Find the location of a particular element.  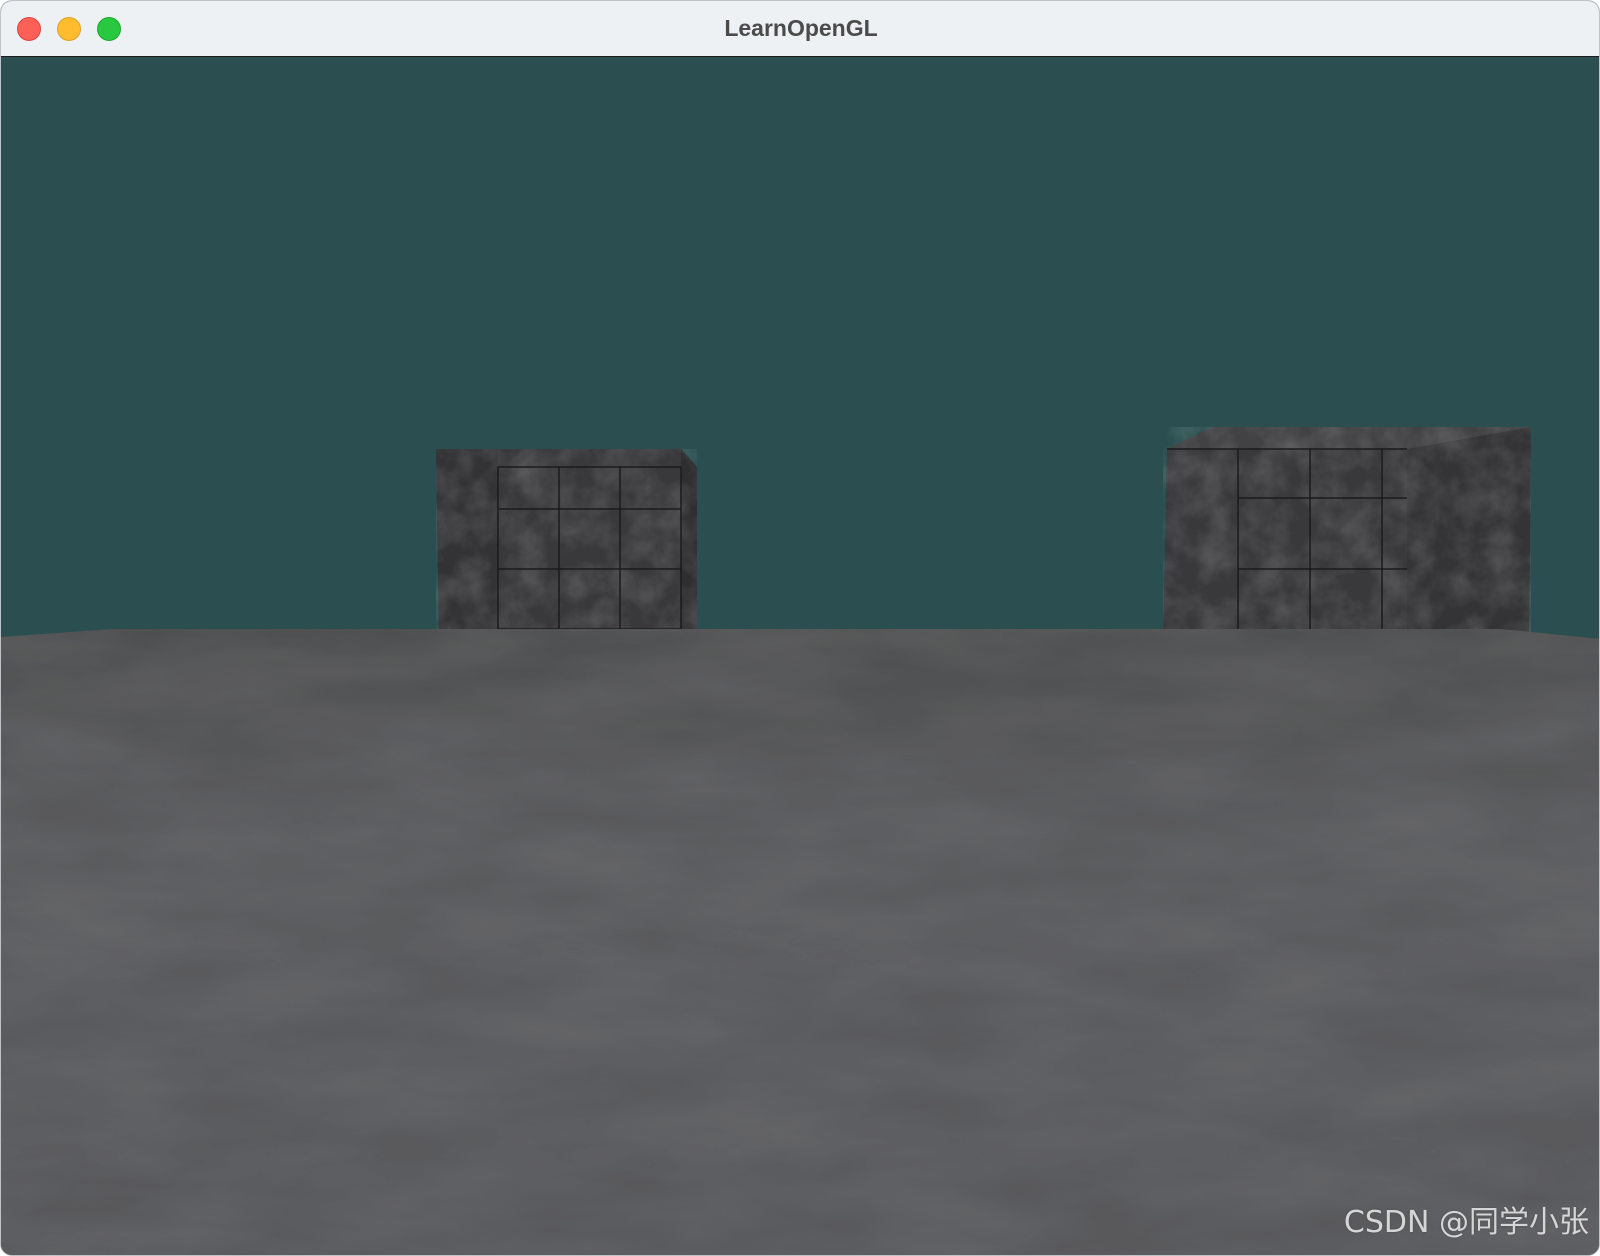

cube-left is located at coordinates (566, 544).